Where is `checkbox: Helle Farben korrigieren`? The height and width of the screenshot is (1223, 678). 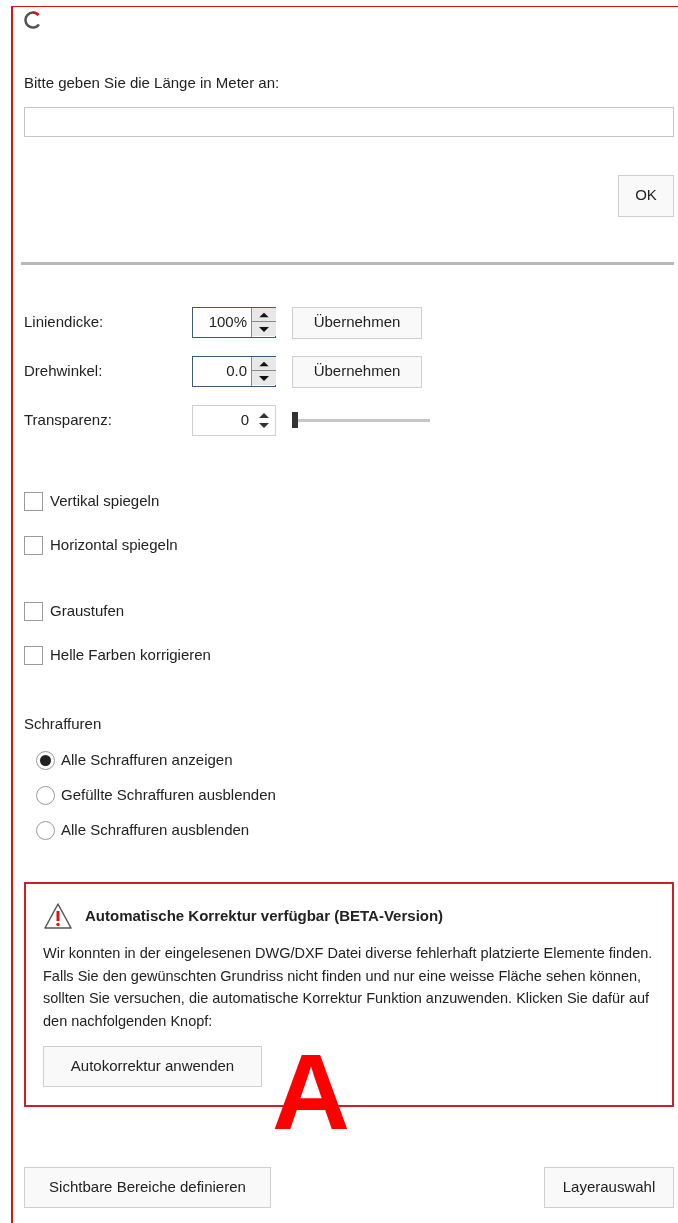 checkbox: Helle Farben korrigieren is located at coordinates (349, 655).